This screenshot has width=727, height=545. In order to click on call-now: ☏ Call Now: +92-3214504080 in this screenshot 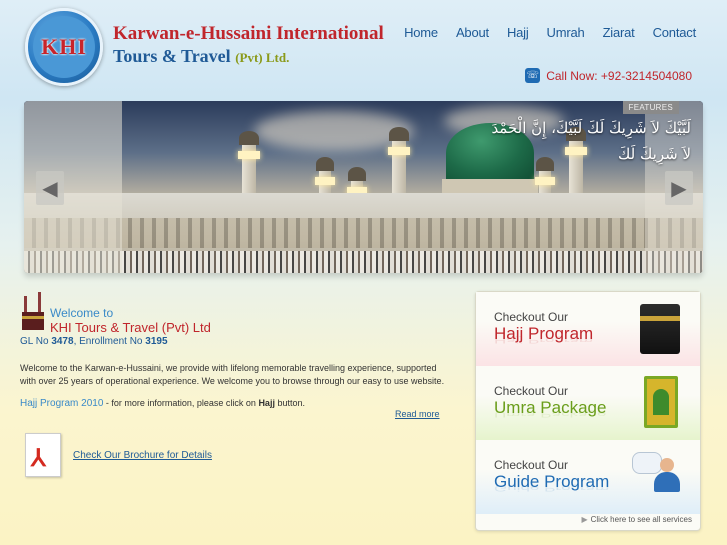, I will do `click(608, 75)`.